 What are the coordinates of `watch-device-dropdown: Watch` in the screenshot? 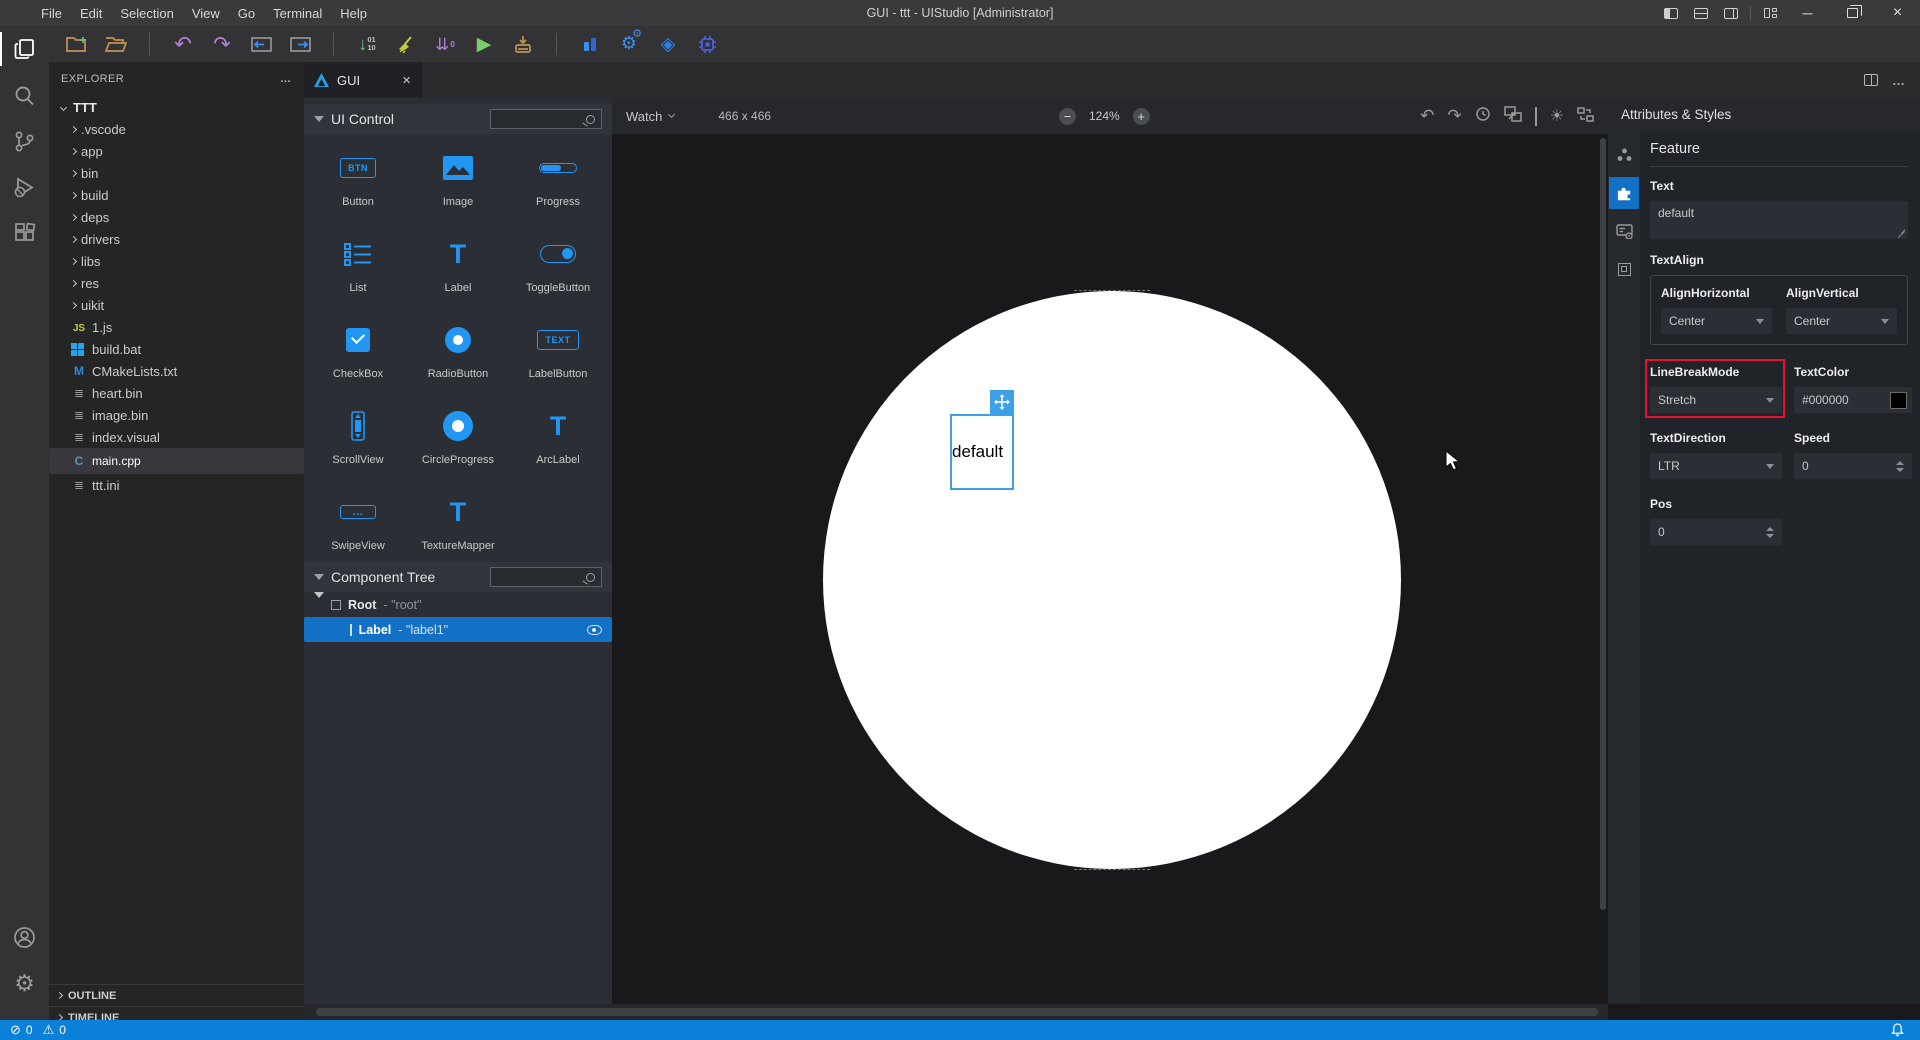 It's located at (651, 116).